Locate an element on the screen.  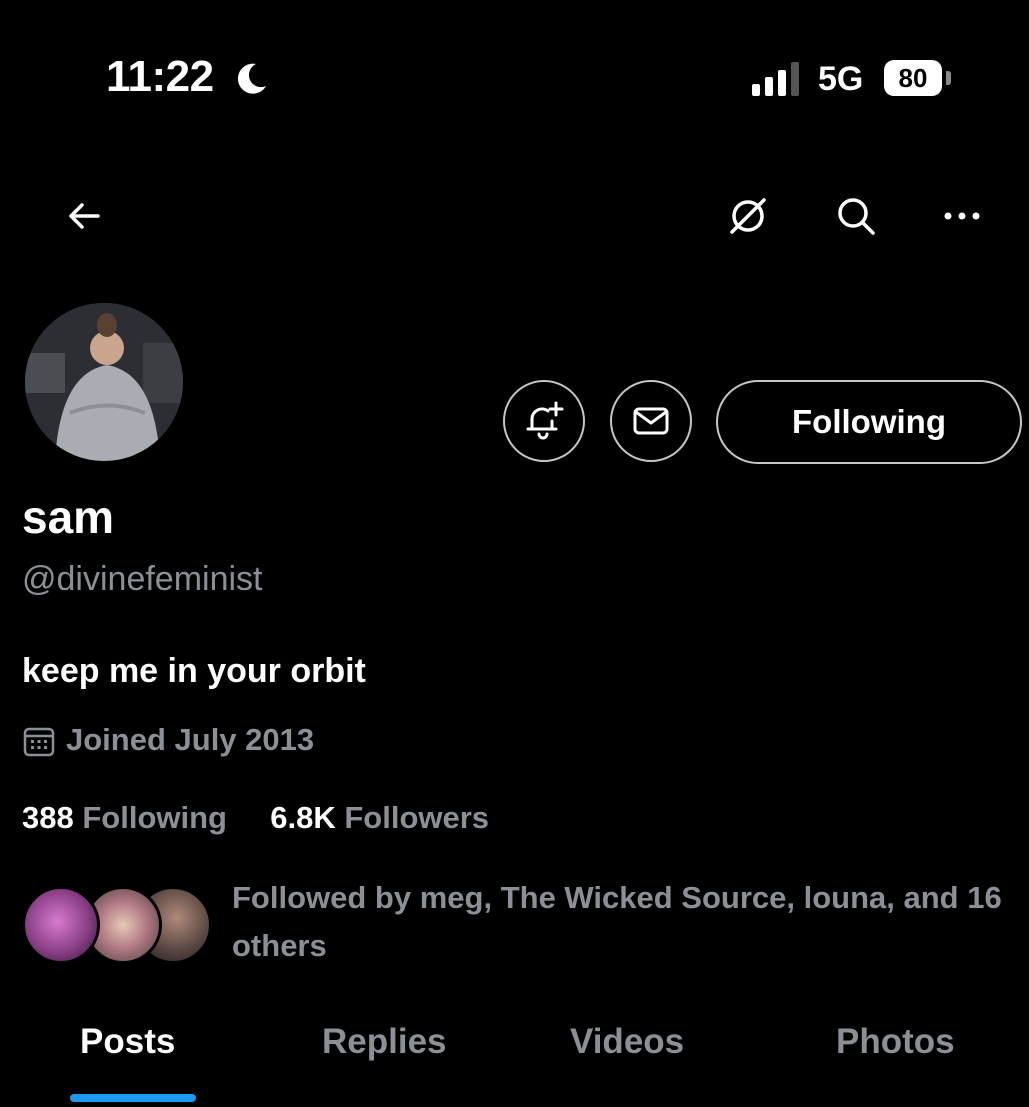
avatar-photo is located at coordinates (104, 382).